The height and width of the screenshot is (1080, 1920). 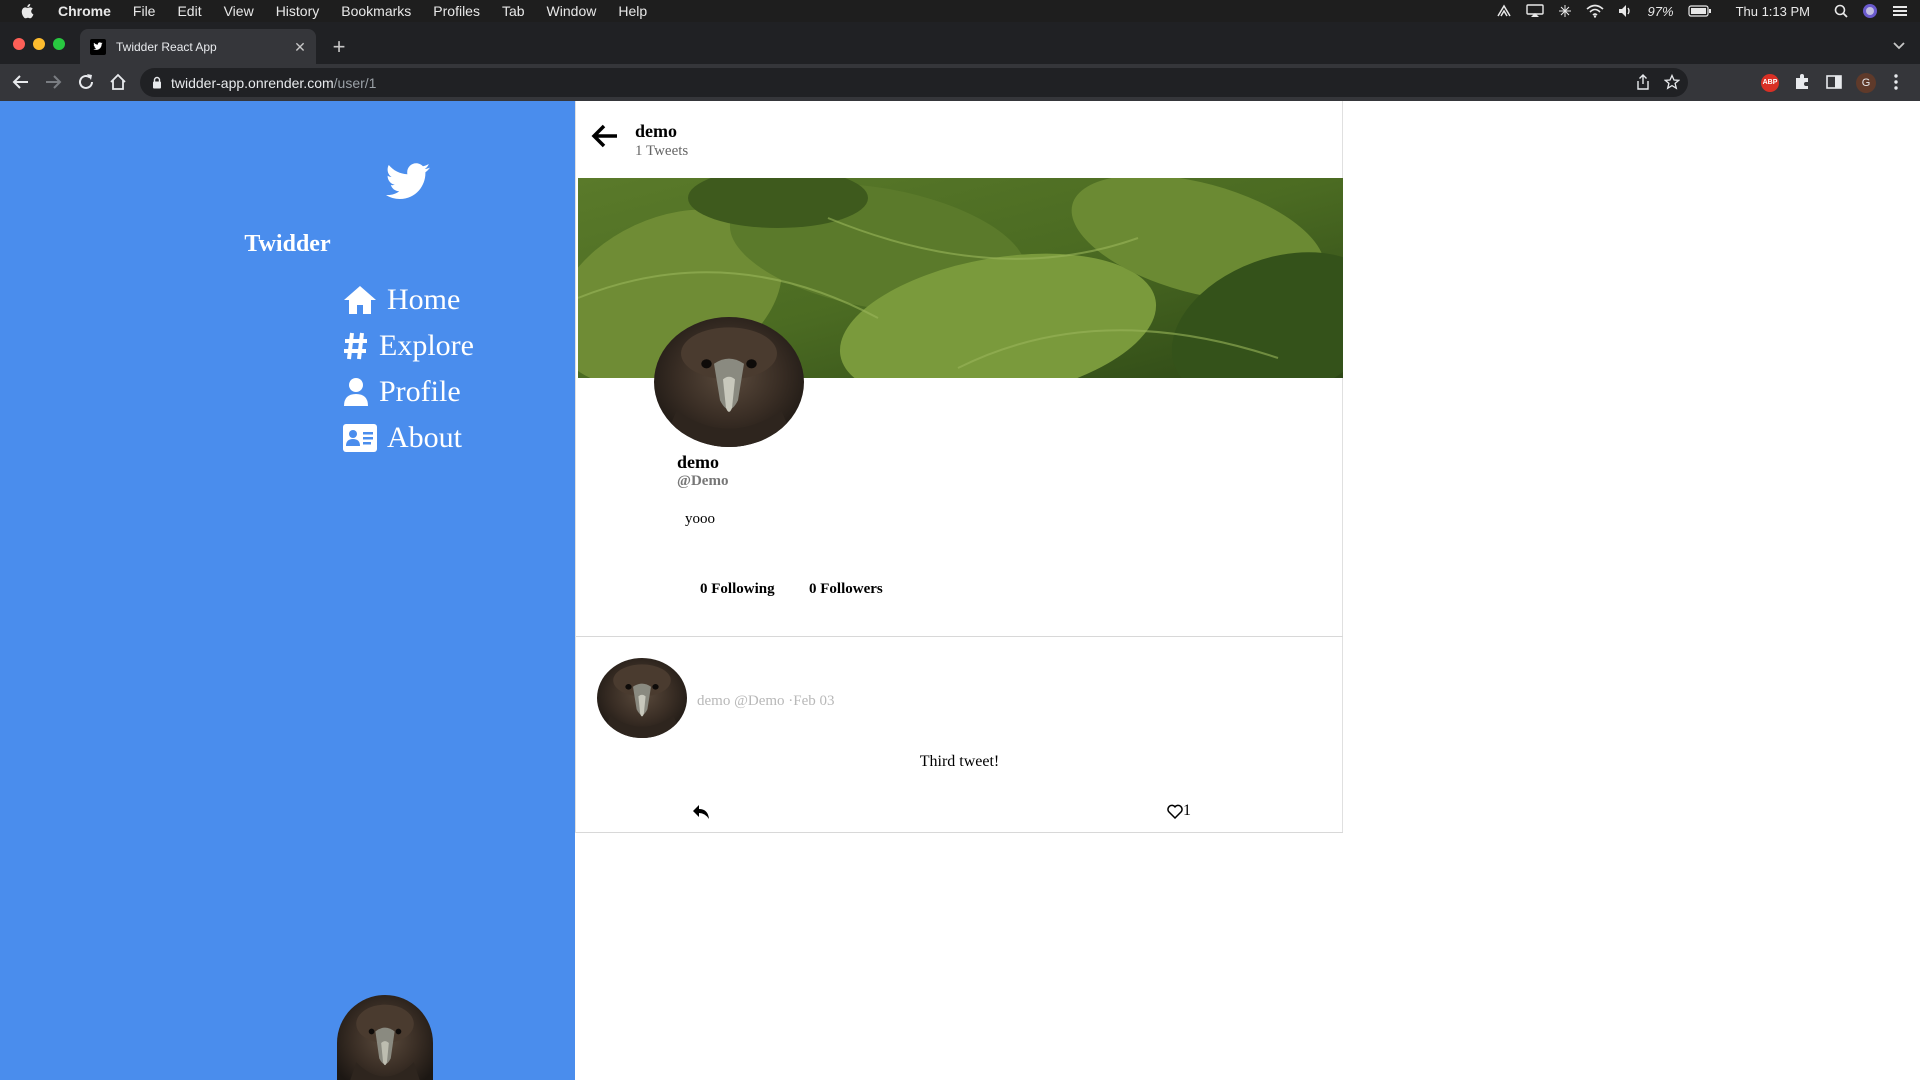 What do you see at coordinates (959, 761) in the screenshot?
I see `tweet-text: Third tweet!` at bounding box center [959, 761].